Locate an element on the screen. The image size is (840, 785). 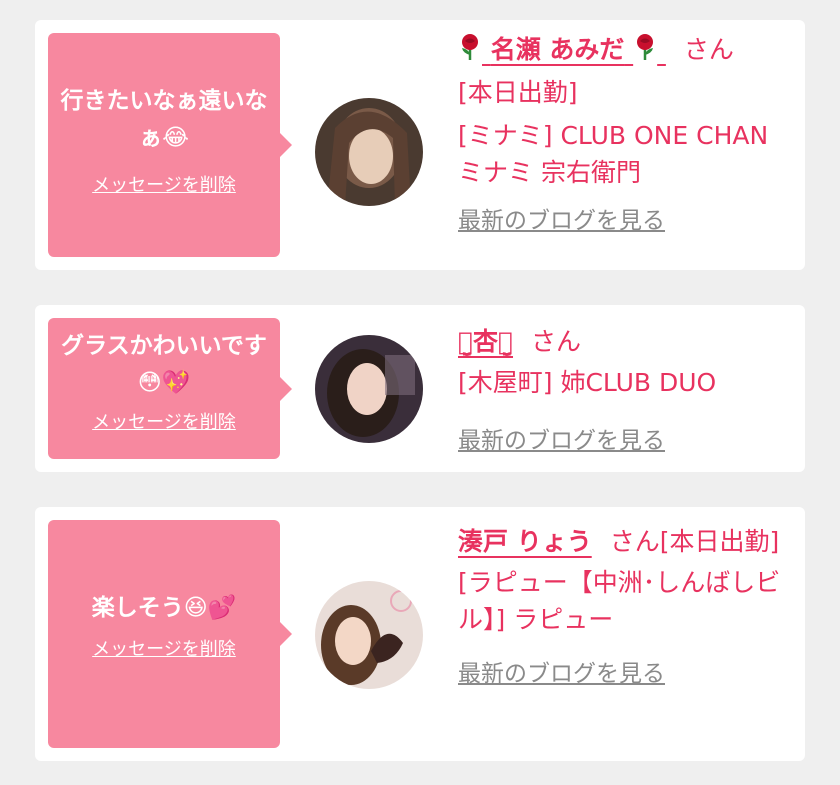
cast-name: 名瀬 あみだ is located at coordinates (557, 49).